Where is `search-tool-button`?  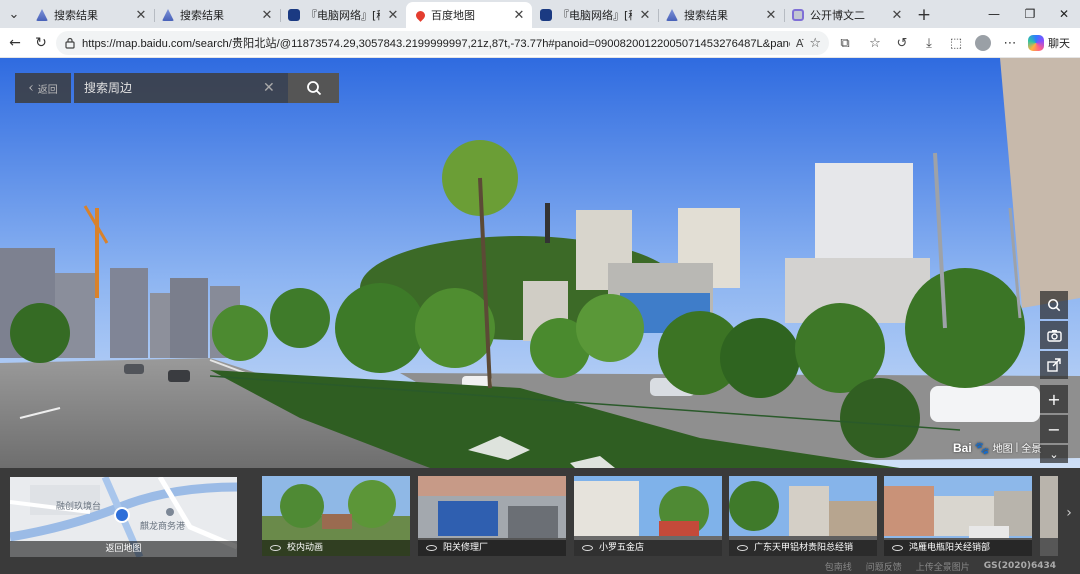 search-tool-button is located at coordinates (1054, 305).